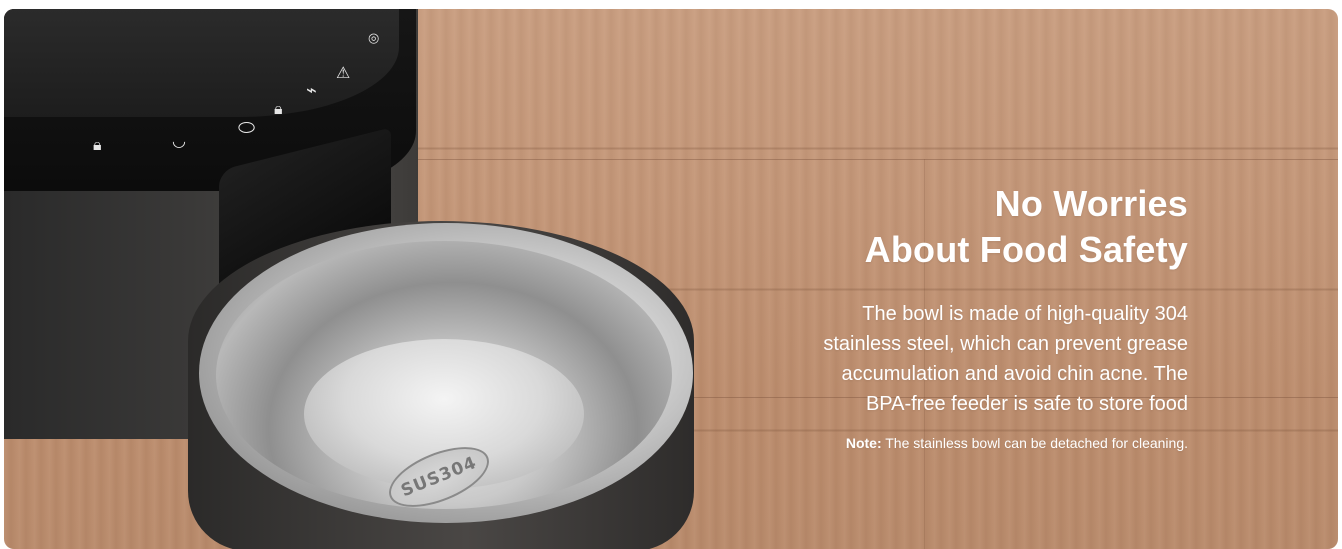  What do you see at coordinates (928, 227) in the screenshot?
I see `headline: No Worries About Food Safety` at bounding box center [928, 227].